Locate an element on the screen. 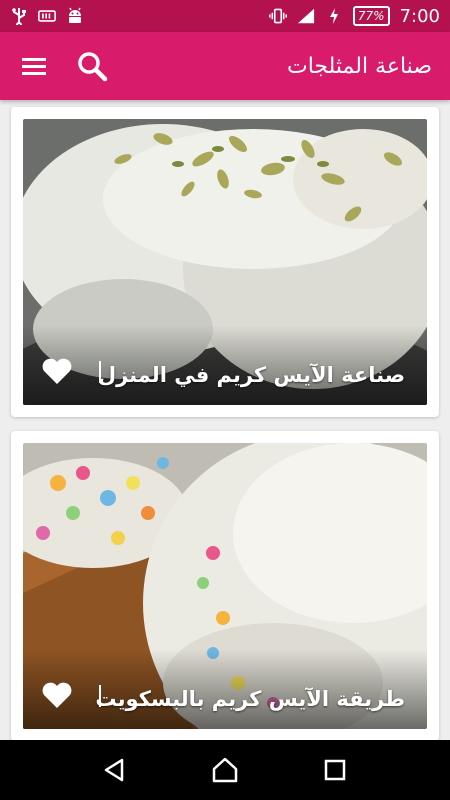  charging-icon is located at coordinates (334, 16).